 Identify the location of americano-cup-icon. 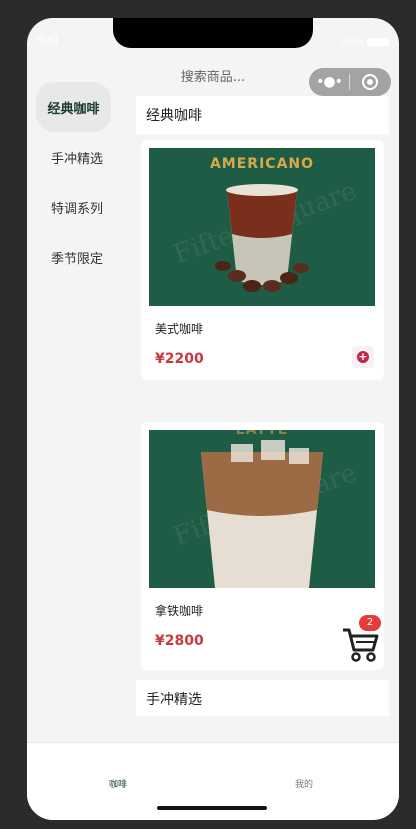
(262, 238).